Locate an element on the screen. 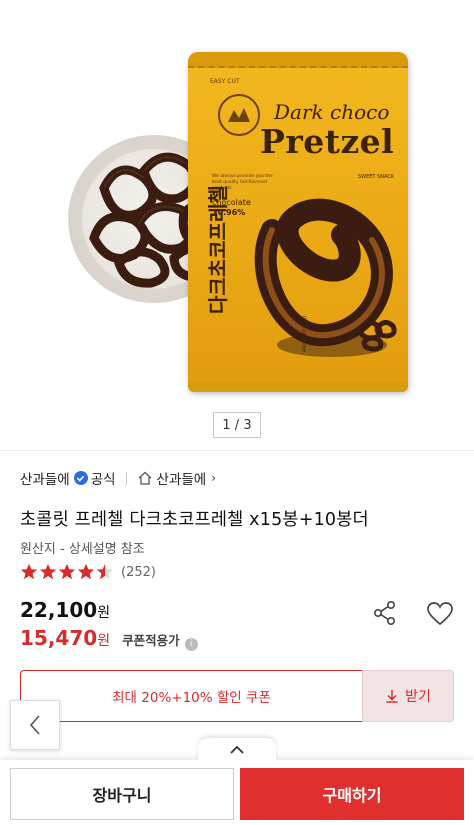 The height and width of the screenshot is (825, 474). half-star-icon is located at coordinates (105, 571).